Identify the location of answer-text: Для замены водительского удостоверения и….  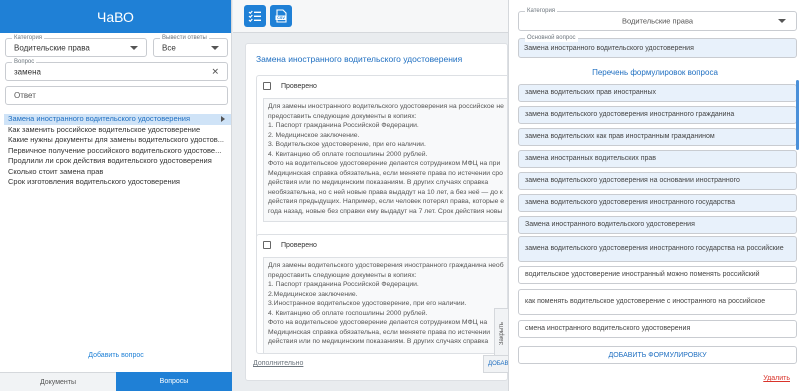
(385, 305).